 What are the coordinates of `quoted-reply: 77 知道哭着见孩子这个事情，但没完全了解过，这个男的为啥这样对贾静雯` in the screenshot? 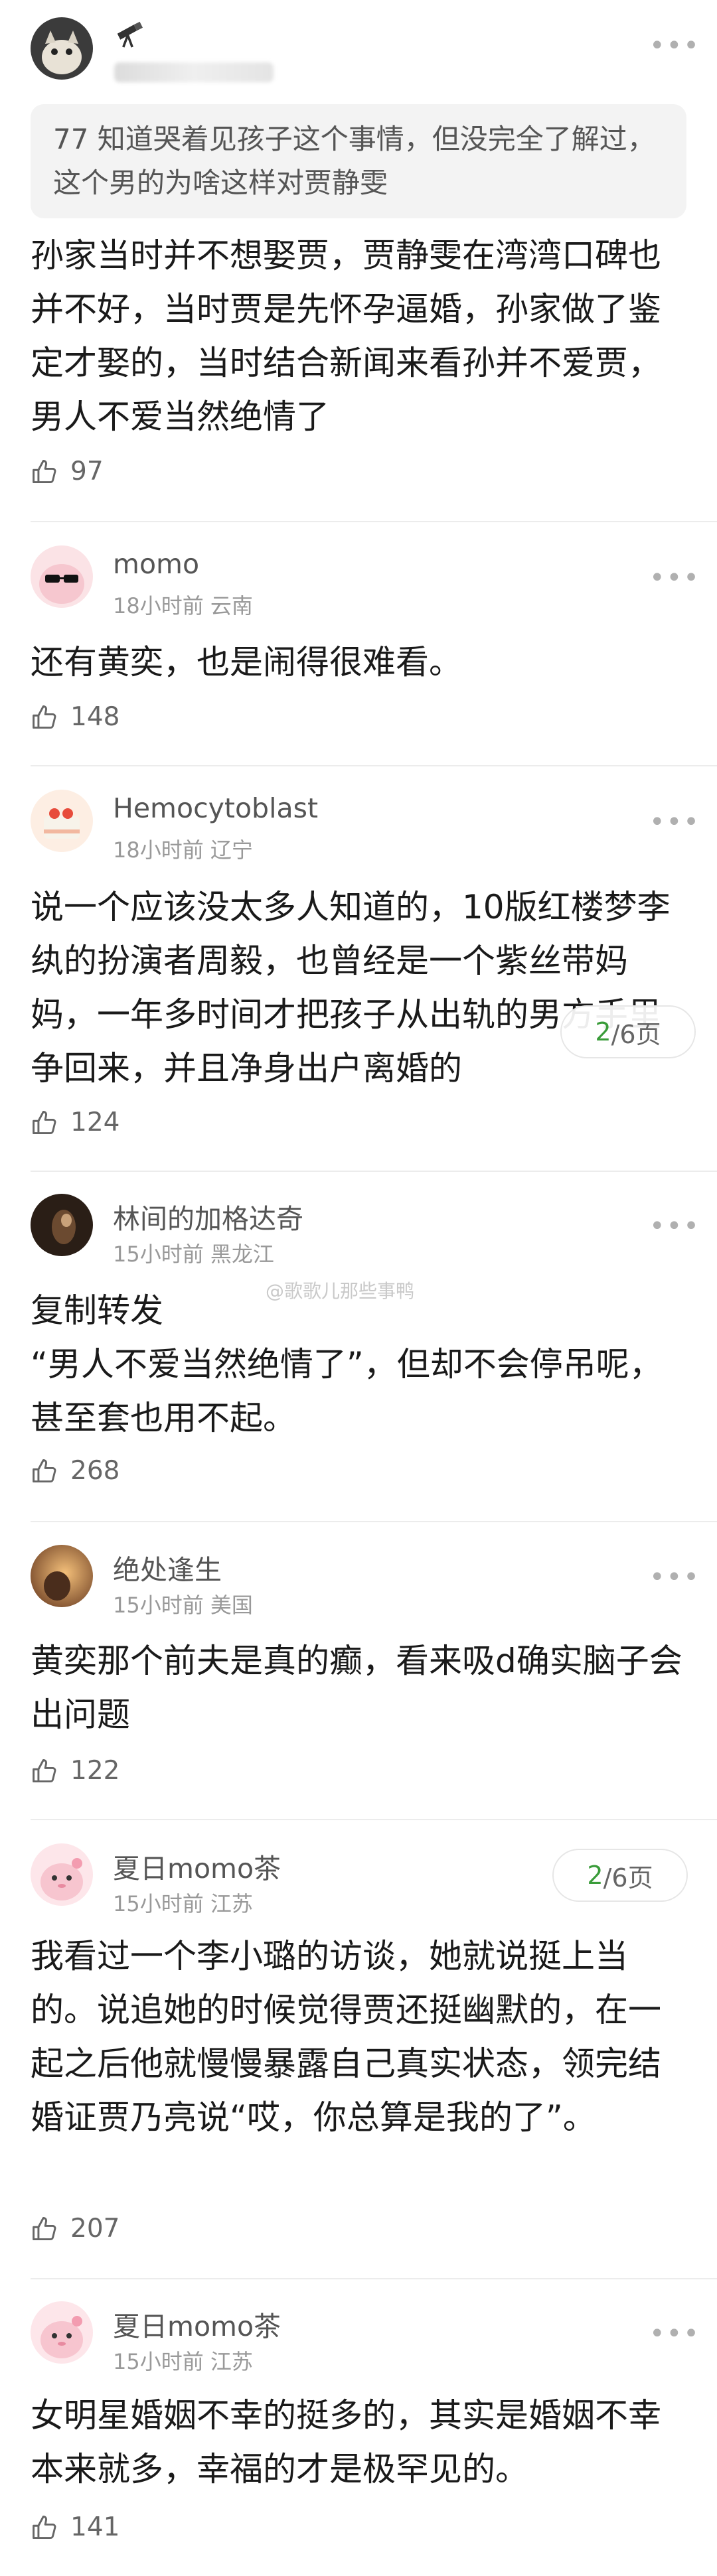 It's located at (358, 161).